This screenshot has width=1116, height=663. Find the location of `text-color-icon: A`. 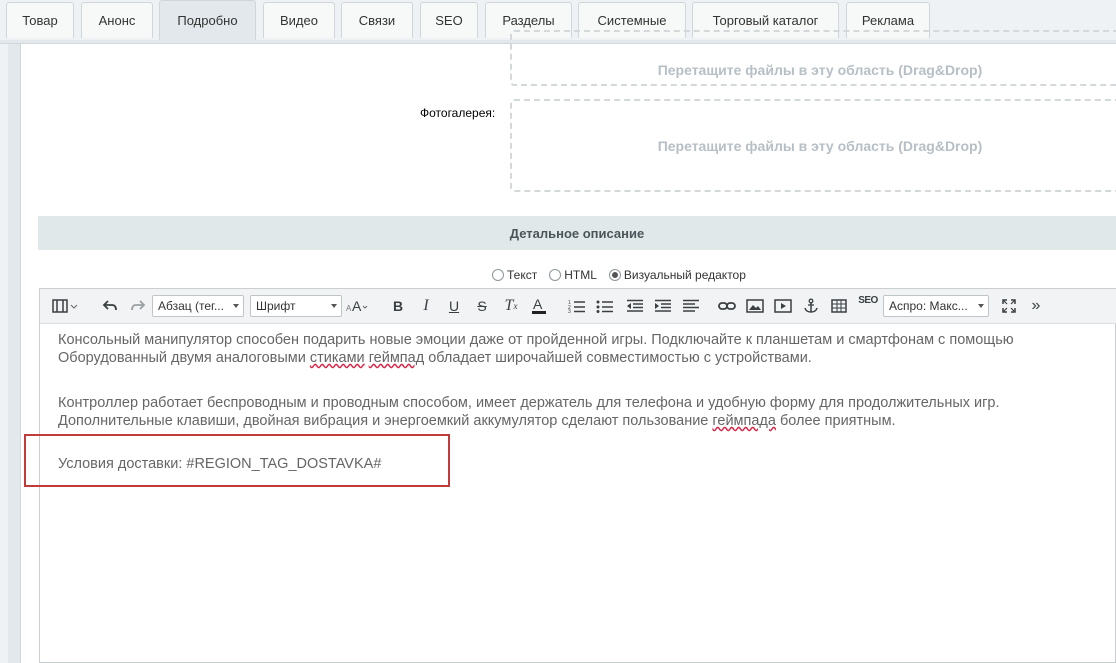

text-color-icon: A is located at coordinates (539, 306).